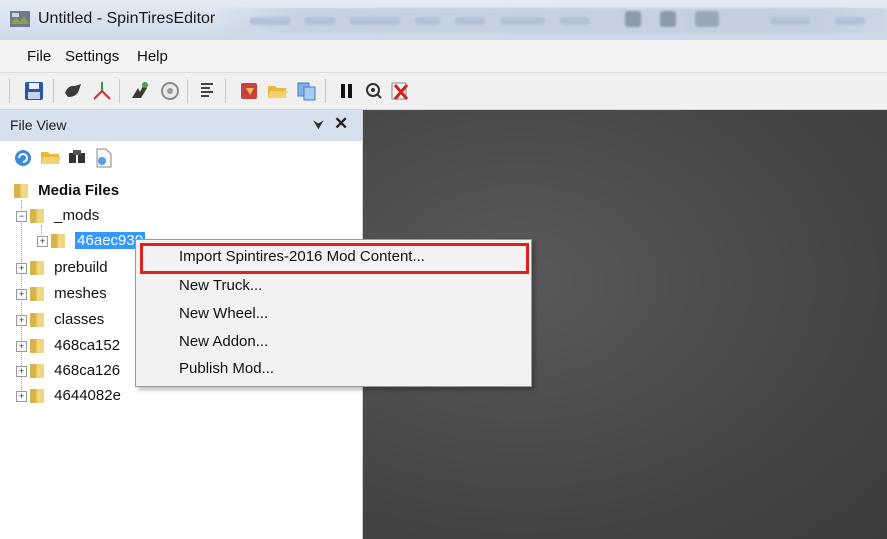 The image size is (887, 539). What do you see at coordinates (23, 158) in the screenshot?
I see `refresh-icon` at bounding box center [23, 158].